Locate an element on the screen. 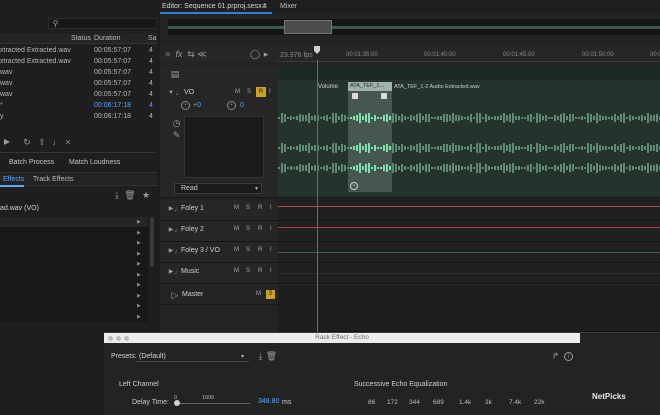  file-row: * 00:06:17:18 4 is located at coordinates (78, 105).